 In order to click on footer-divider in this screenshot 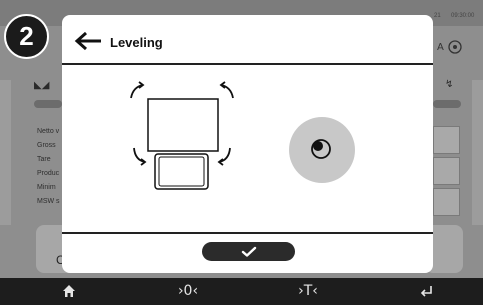, I will do `click(247, 233)`.